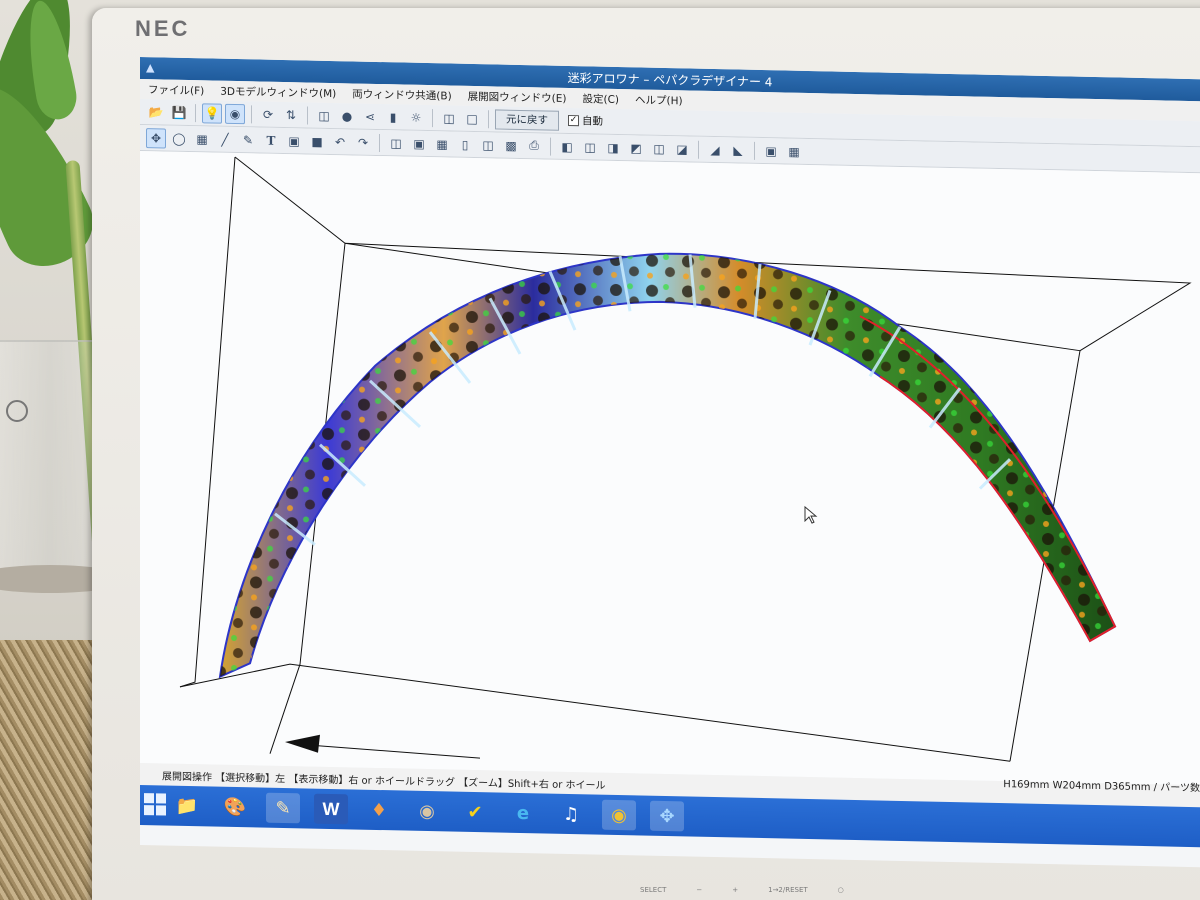 This screenshot has width=1200, height=900. I want to click on auto-checkbox-box: ✓, so click(573, 120).